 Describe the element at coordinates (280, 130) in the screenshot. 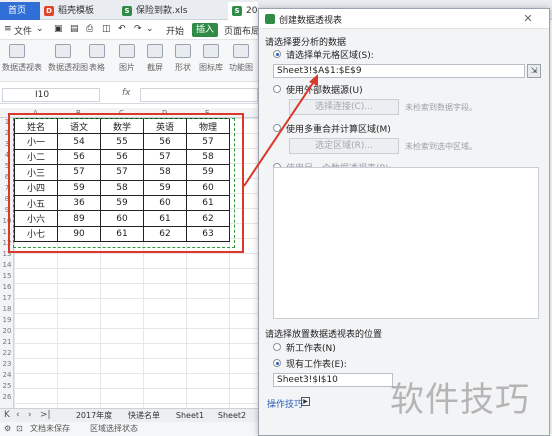

I see `annotation-arrow` at that location.